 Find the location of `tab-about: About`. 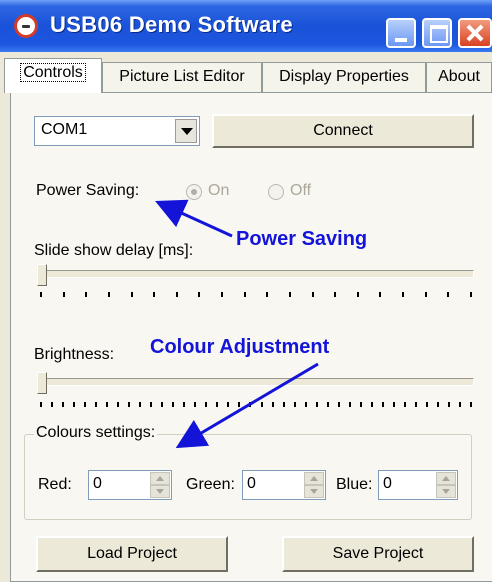

tab-about: About is located at coordinates (459, 77).